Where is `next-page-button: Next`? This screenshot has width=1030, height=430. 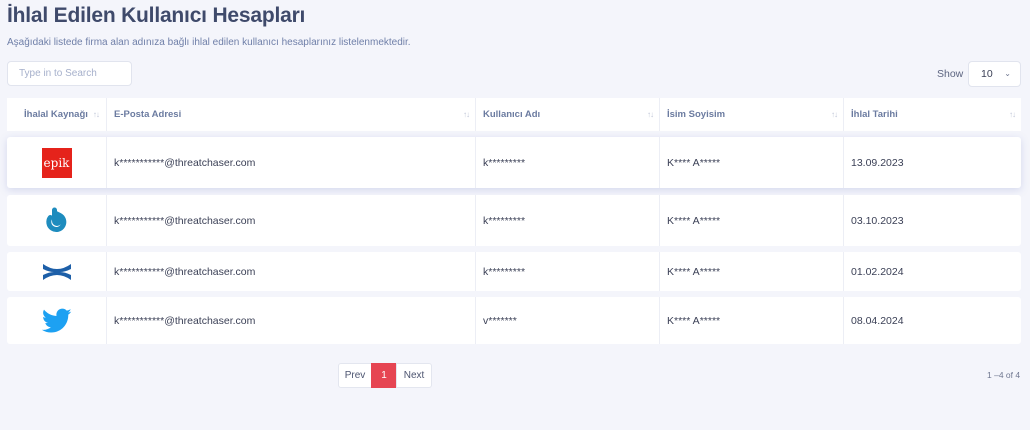 next-page-button: Next is located at coordinates (414, 375).